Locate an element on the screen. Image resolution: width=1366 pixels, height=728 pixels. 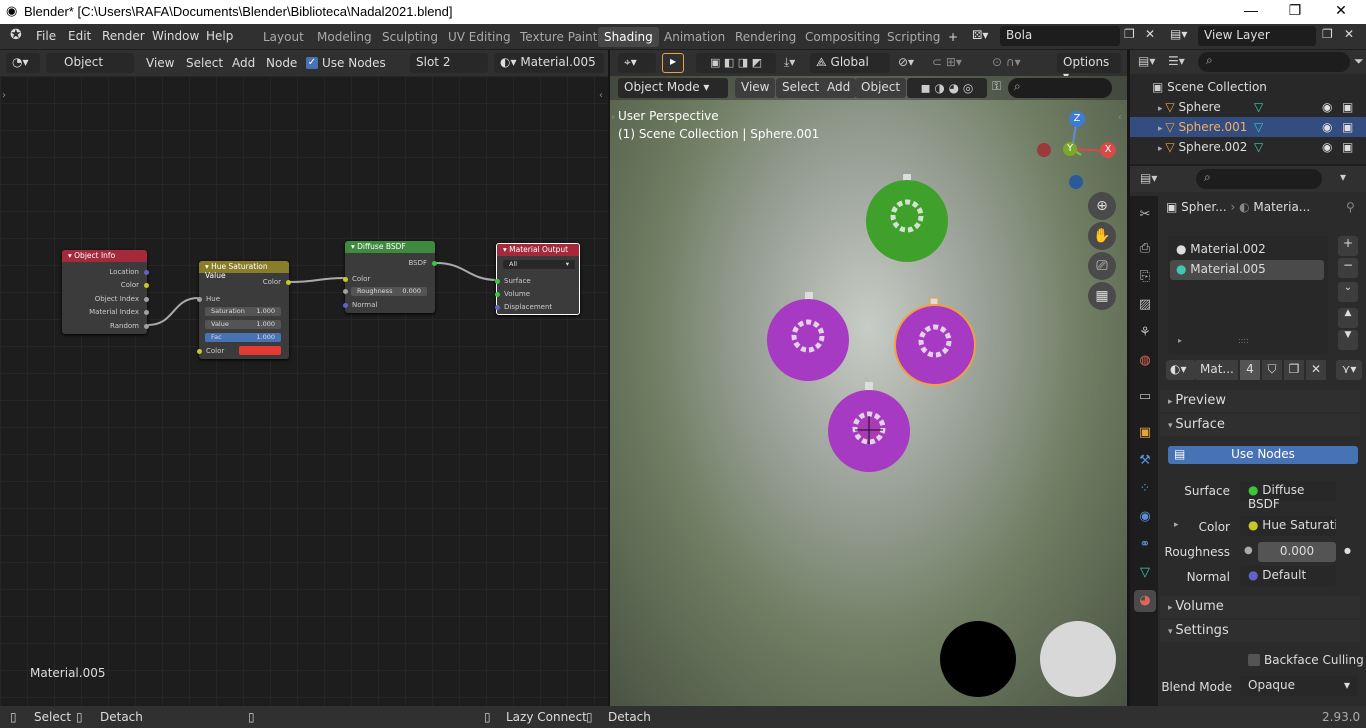
modifier-tab-icon: ⚒ is located at coordinates (1145, 461).